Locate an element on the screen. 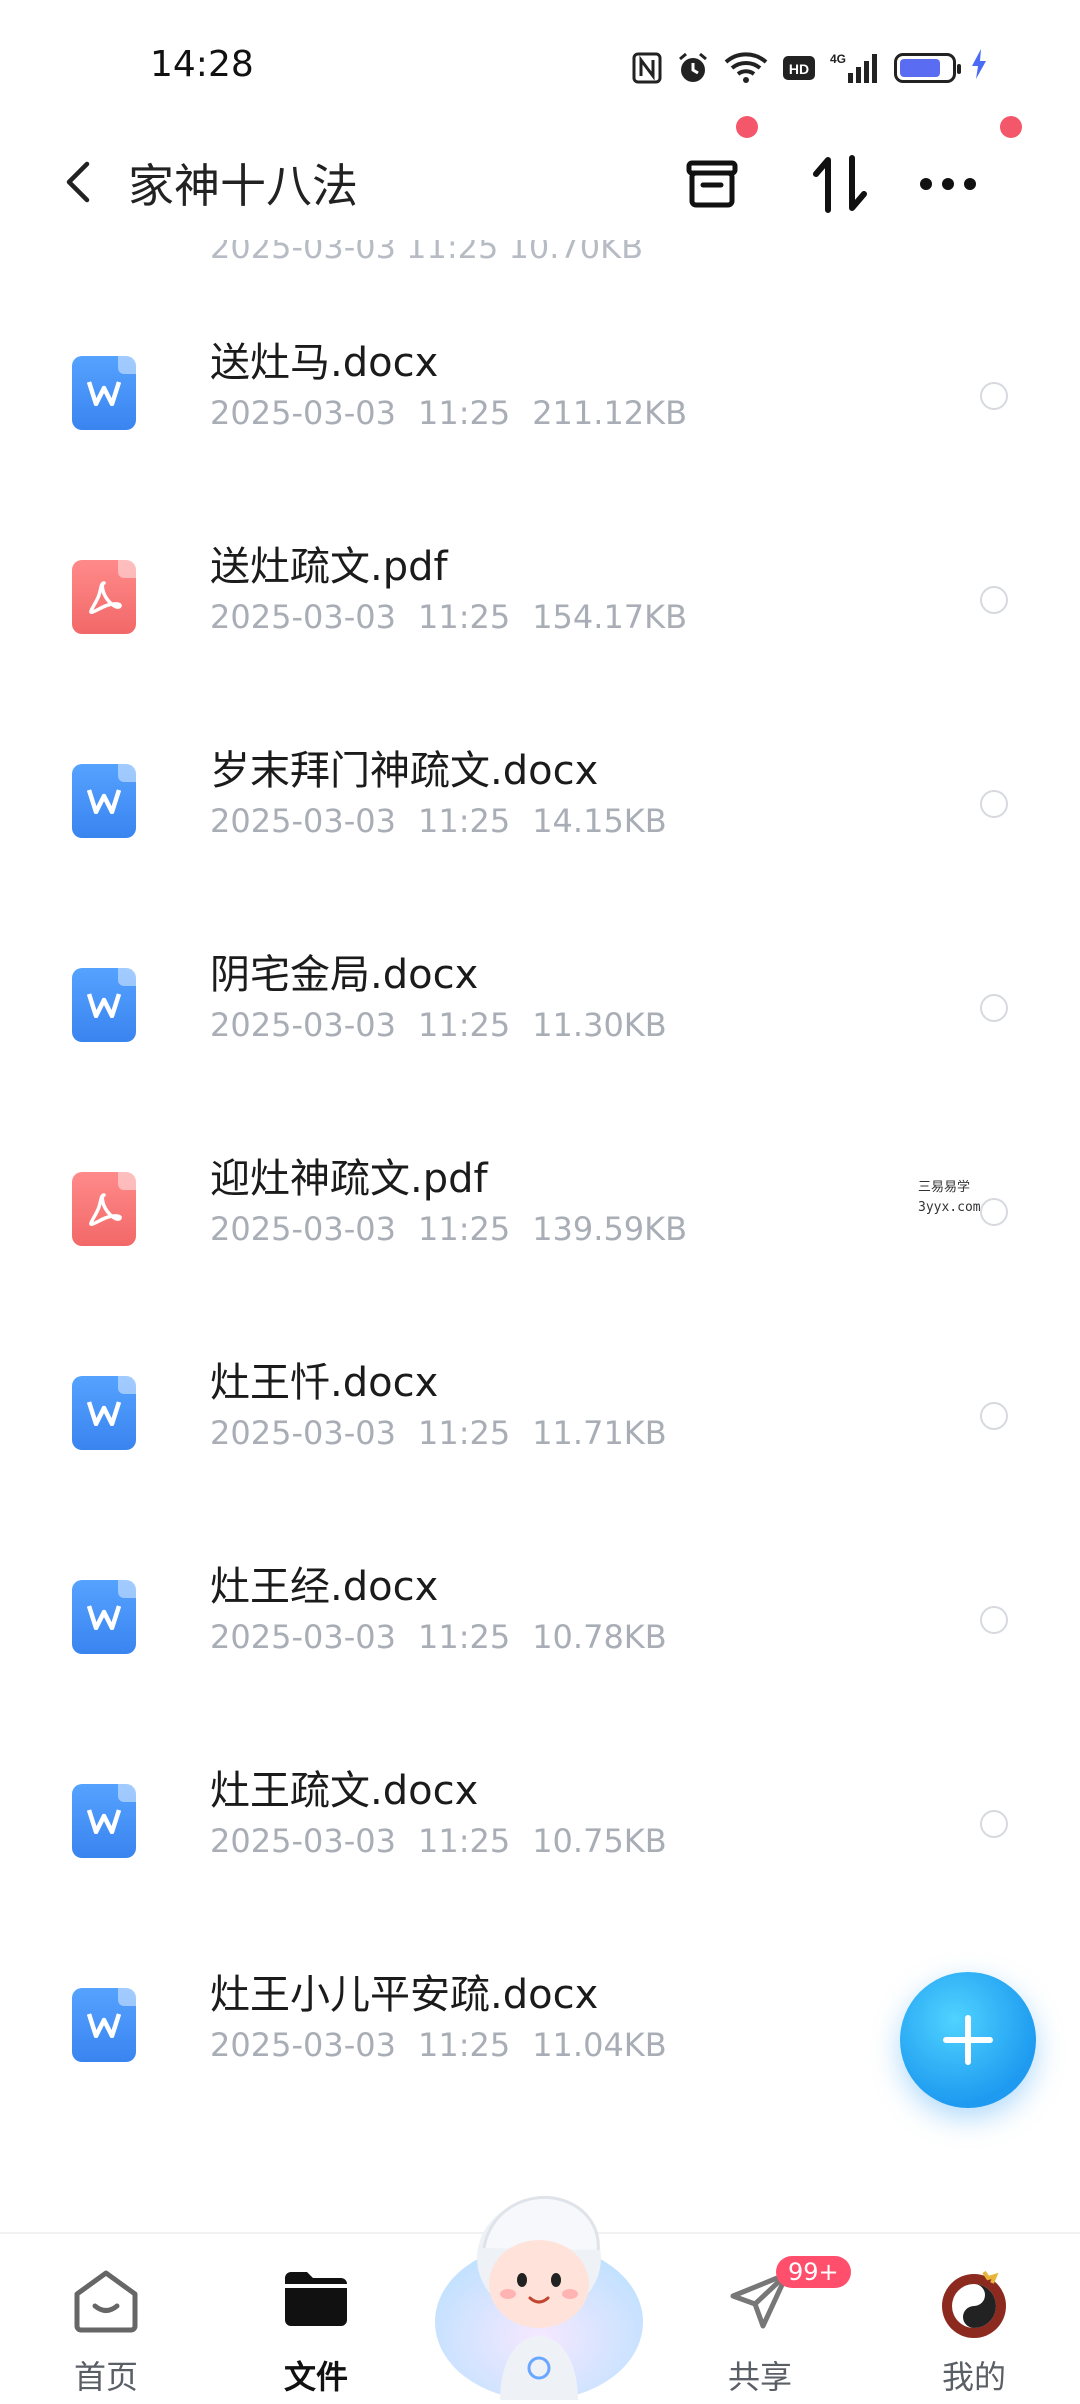  file-row: 阴宅金局.docx 2025-03-03 11:25 11.30KB is located at coordinates (540, 1022).